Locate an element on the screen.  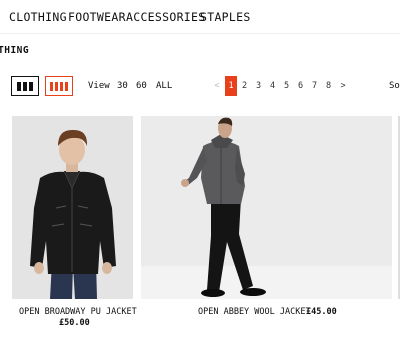
pagination-next-link: > is located at coordinates (343, 86).